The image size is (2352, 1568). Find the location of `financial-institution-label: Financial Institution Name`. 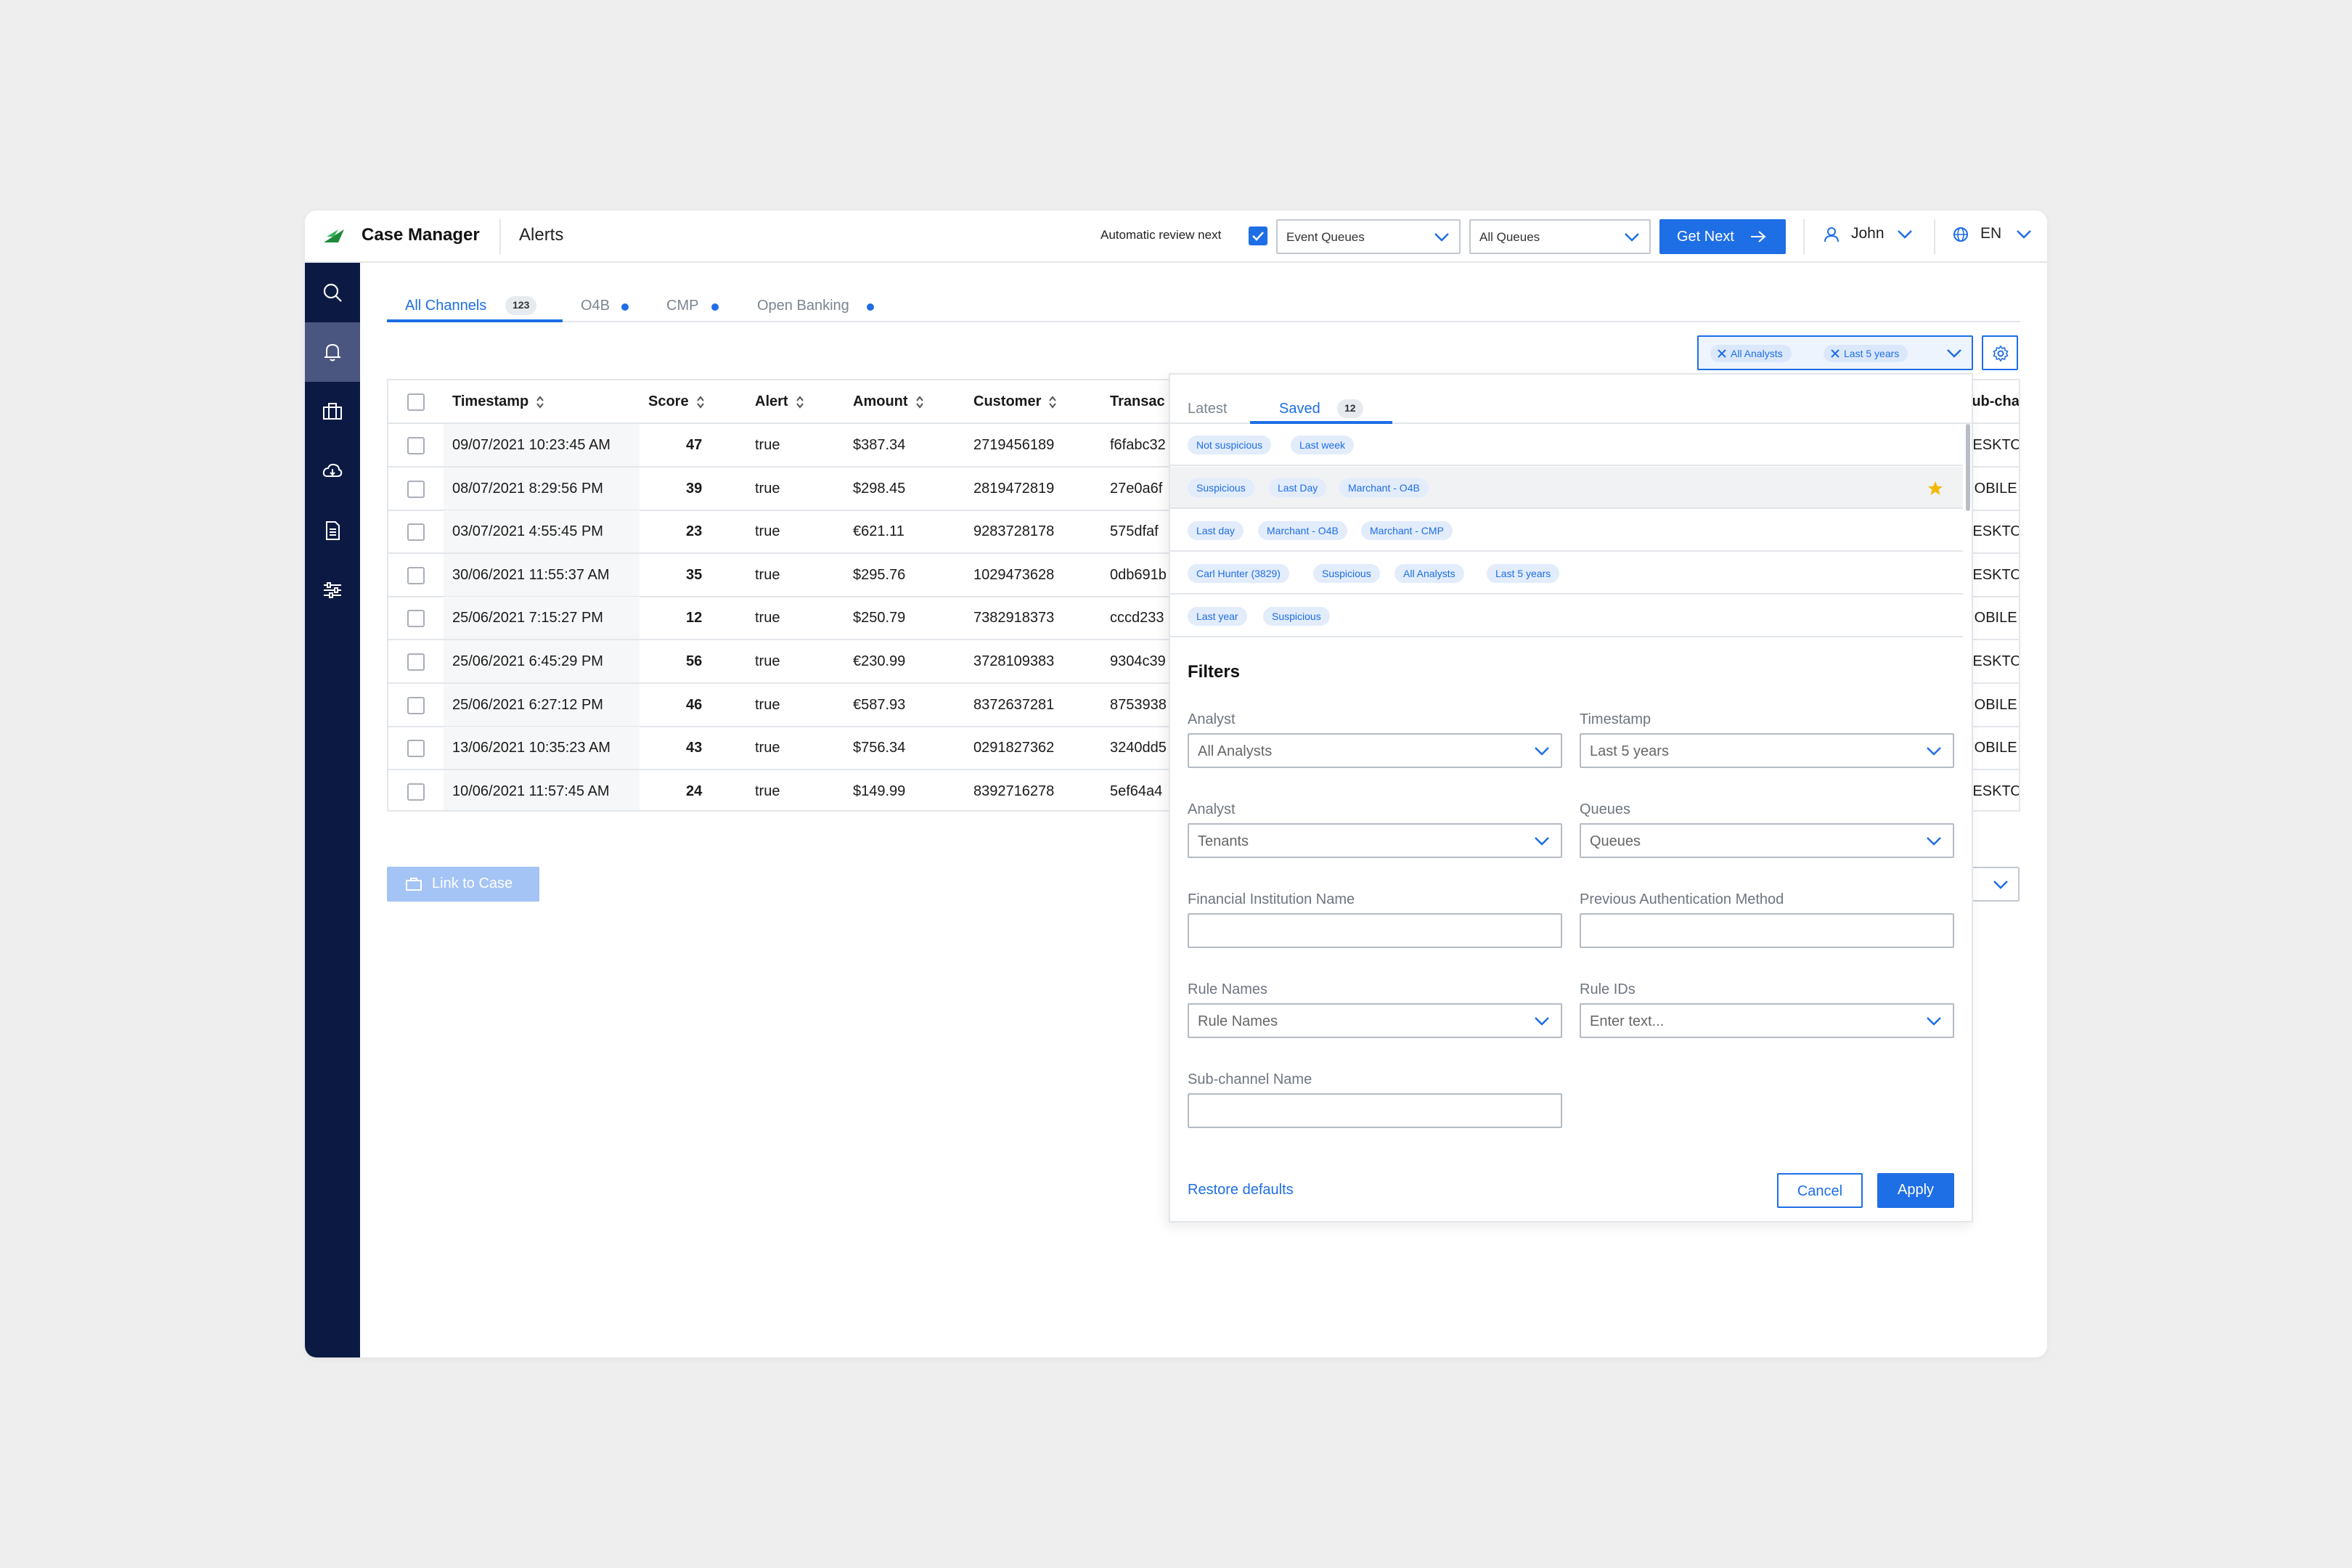

financial-institution-label: Financial Institution Name is located at coordinates (1272, 899).